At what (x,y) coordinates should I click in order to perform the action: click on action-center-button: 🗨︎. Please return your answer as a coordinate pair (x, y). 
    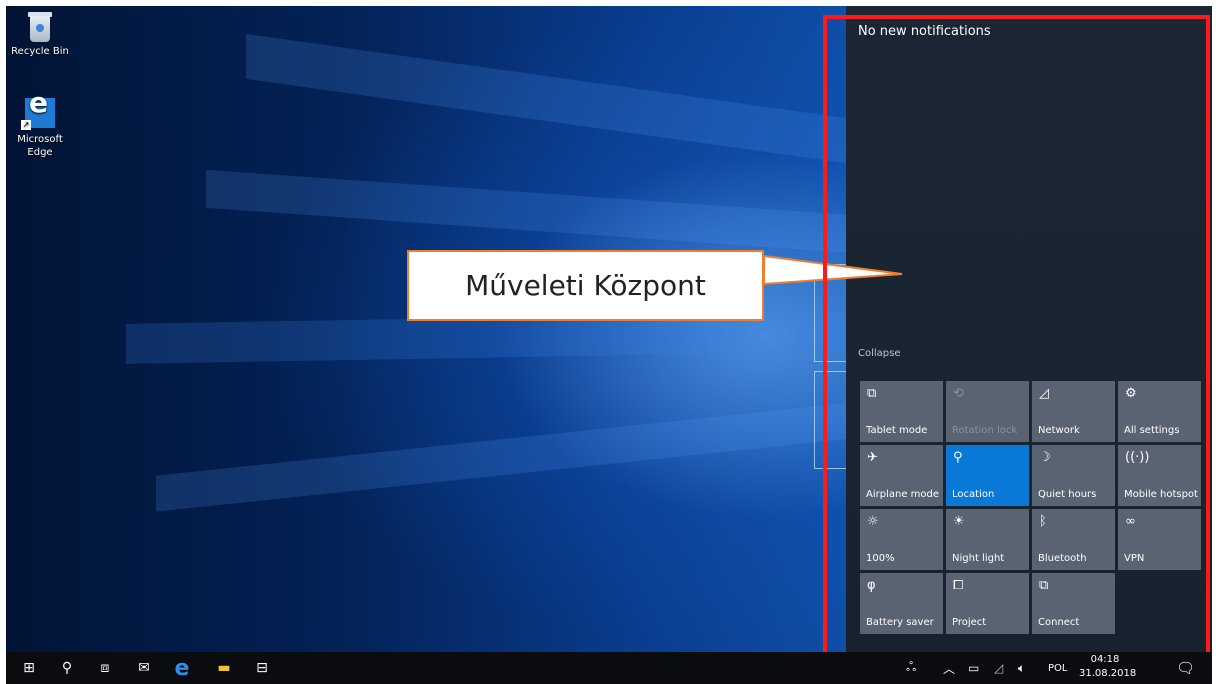
    Looking at the image, I should click on (1185, 668).